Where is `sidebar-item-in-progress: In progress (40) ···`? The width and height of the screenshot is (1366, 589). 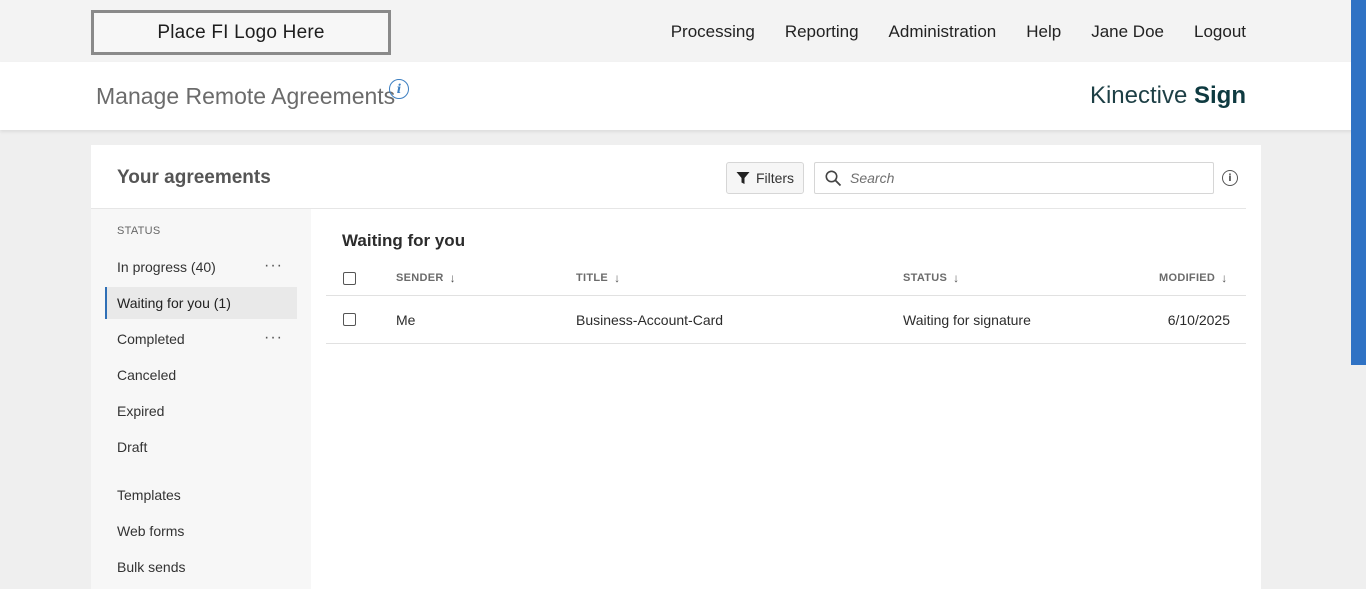 sidebar-item-in-progress: In progress (40) ··· is located at coordinates (201, 267).